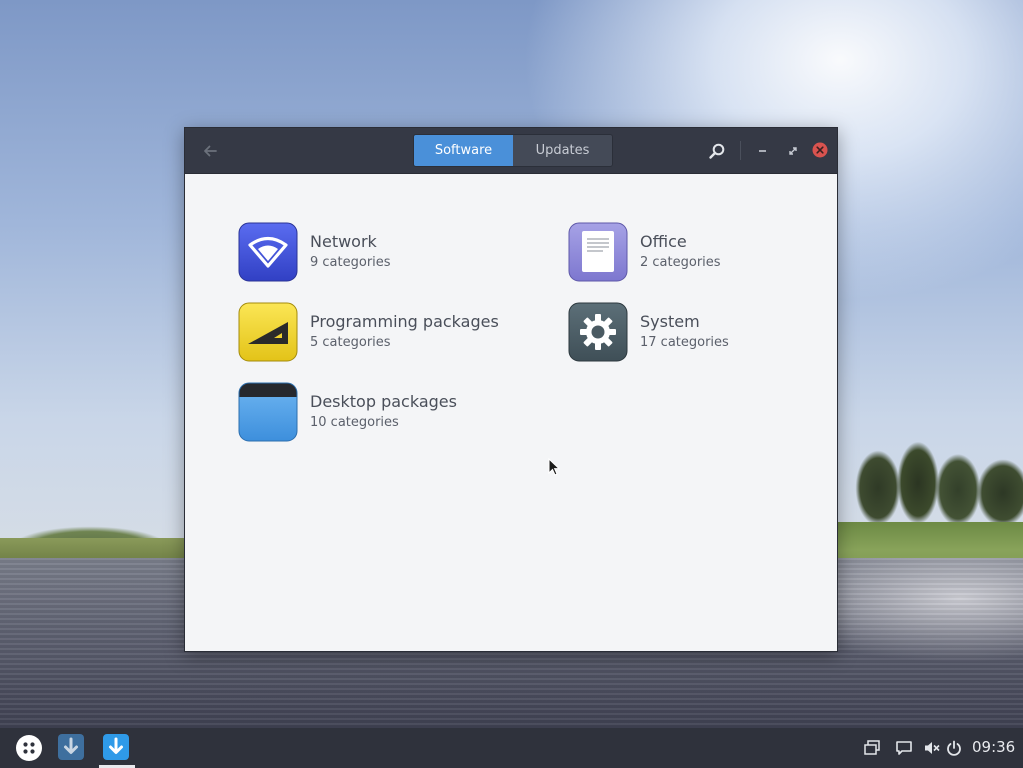 The width and height of the screenshot is (1023, 768). What do you see at coordinates (268, 412) in the screenshot?
I see `desktop-window-icon` at bounding box center [268, 412].